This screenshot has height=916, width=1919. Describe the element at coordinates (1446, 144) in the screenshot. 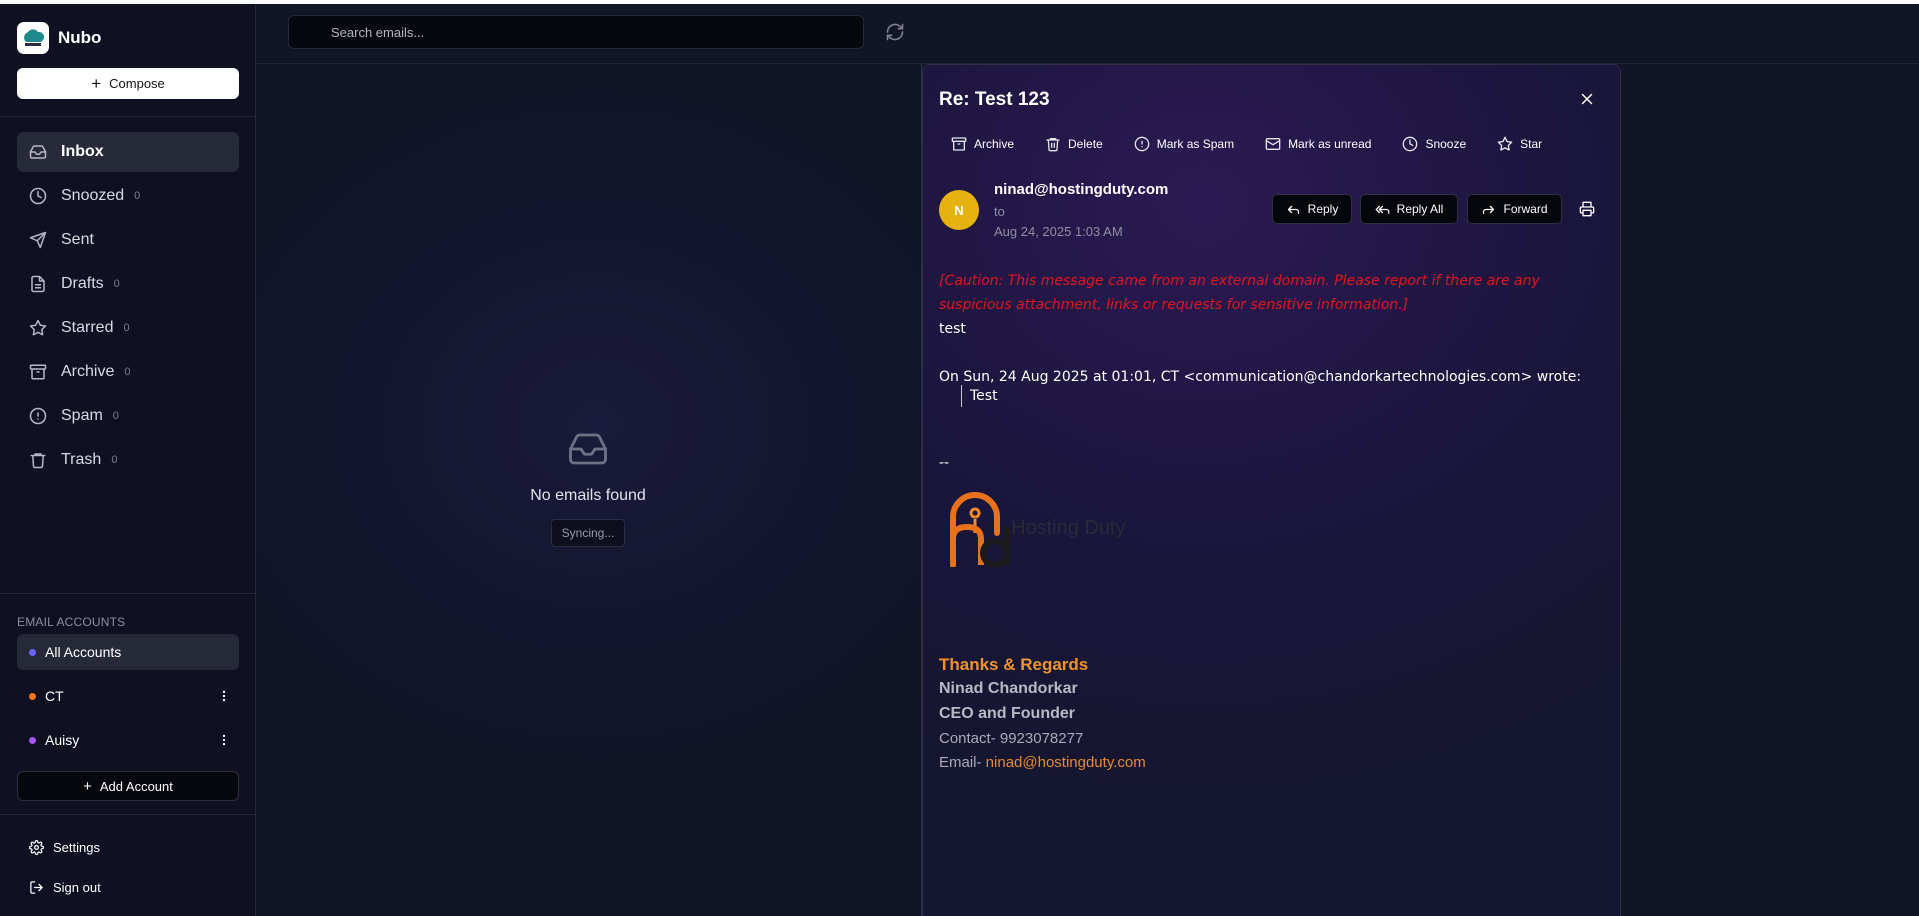

I see `action-label: Snooze` at that location.